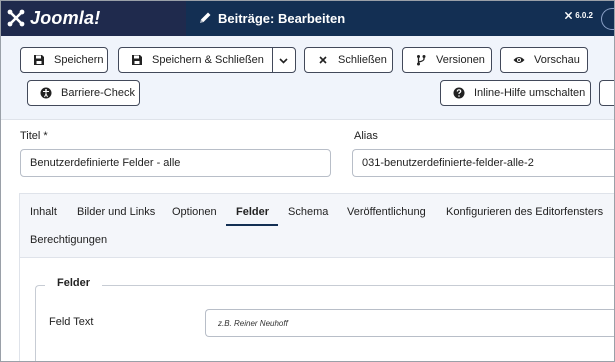  I want to click on tab-optionen: Optionen, so click(194, 212).